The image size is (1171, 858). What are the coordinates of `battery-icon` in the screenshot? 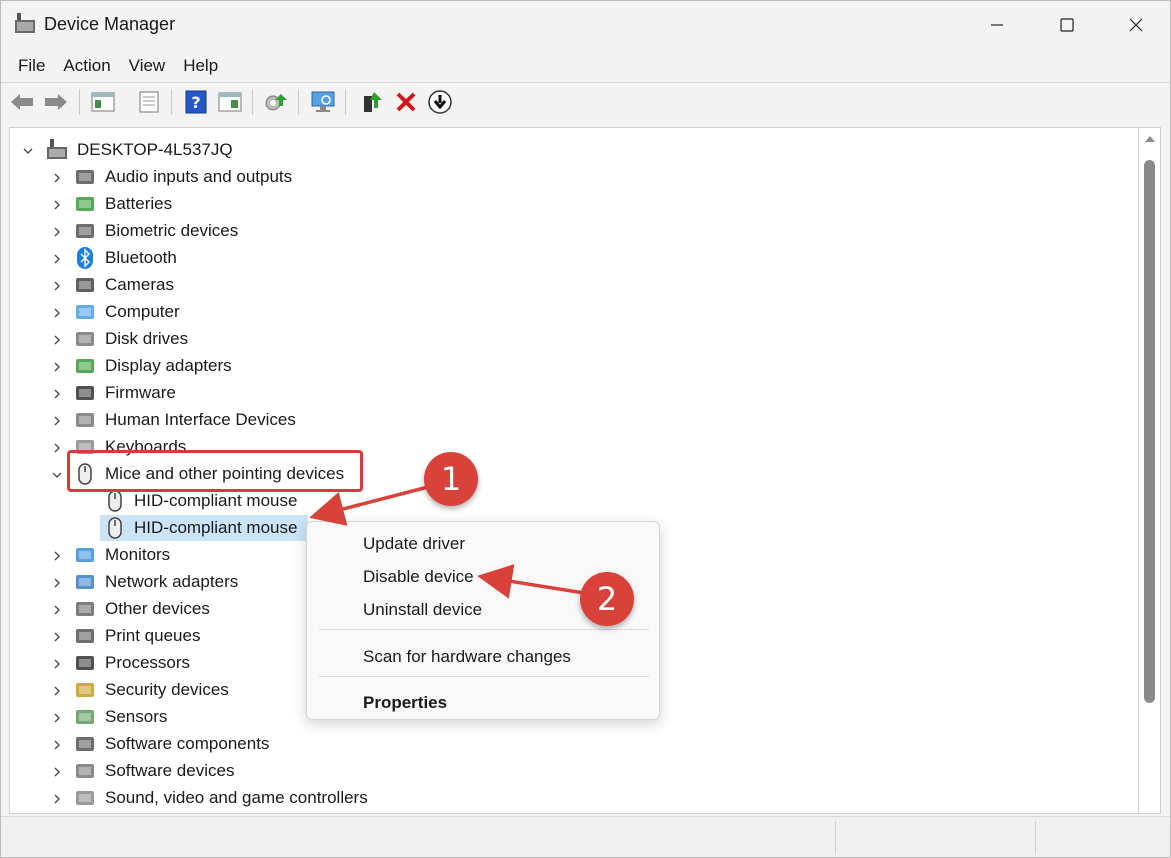 It's located at (85, 204).